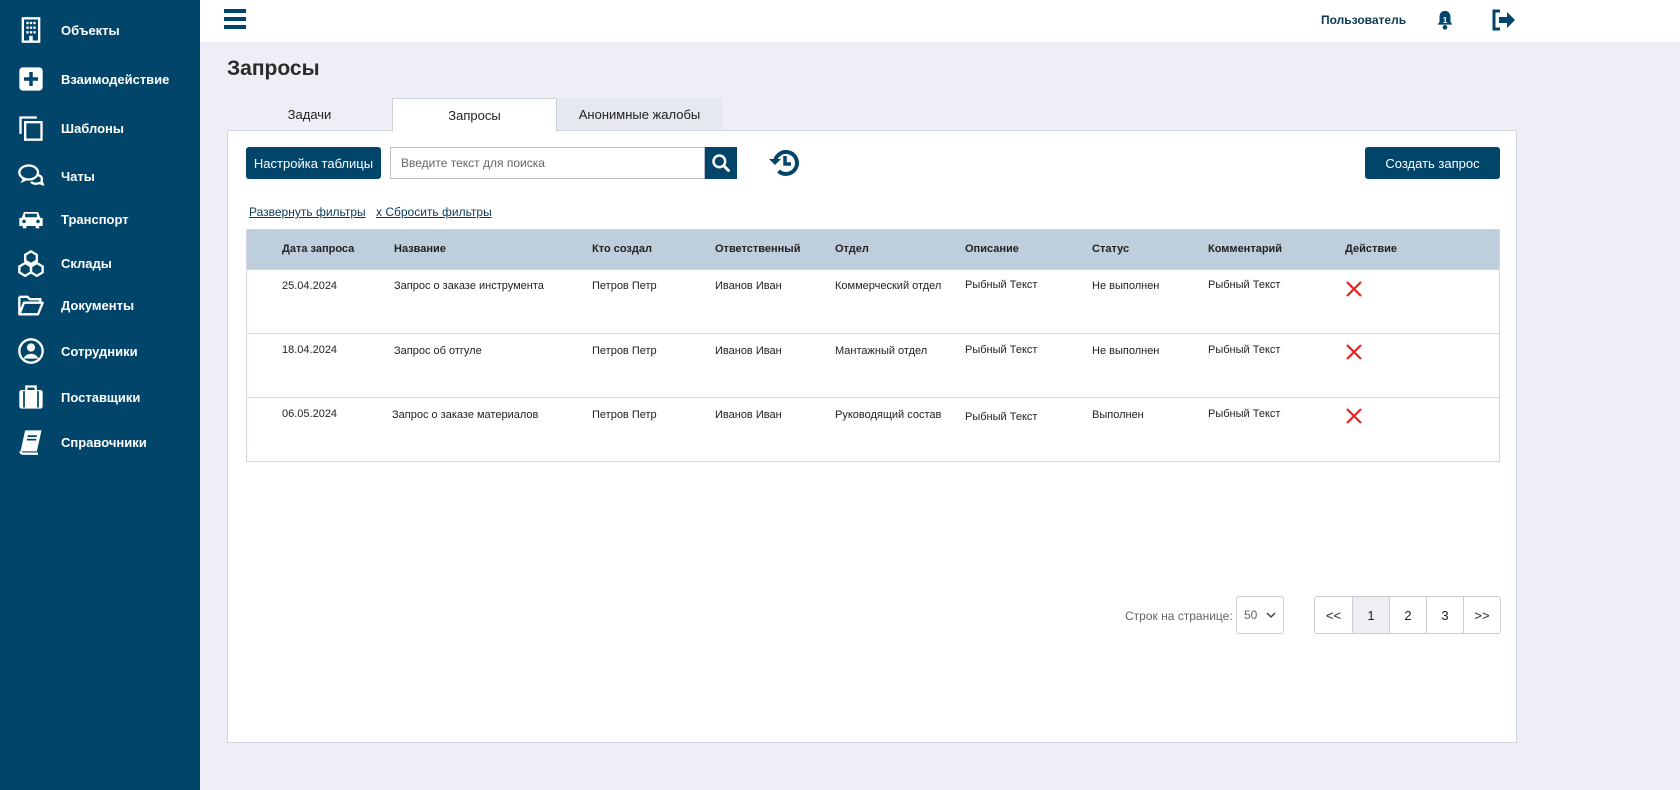  What do you see at coordinates (1503, 20) in the screenshot?
I see `logout-icon` at bounding box center [1503, 20].